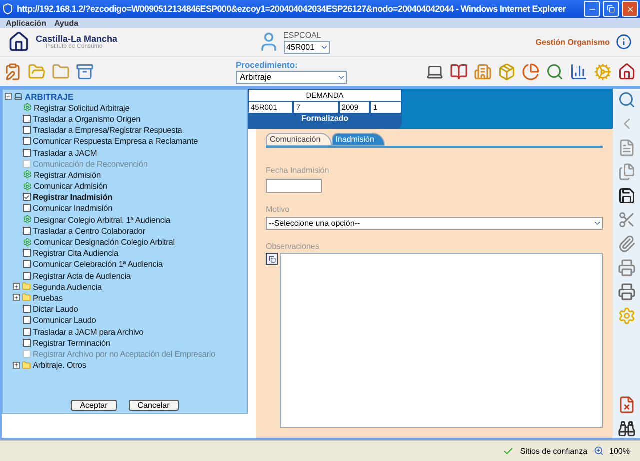 This screenshot has height=461, width=640. Describe the element at coordinates (359, 139) in the screenshot. I see `tab: Inadmisión` at that location.